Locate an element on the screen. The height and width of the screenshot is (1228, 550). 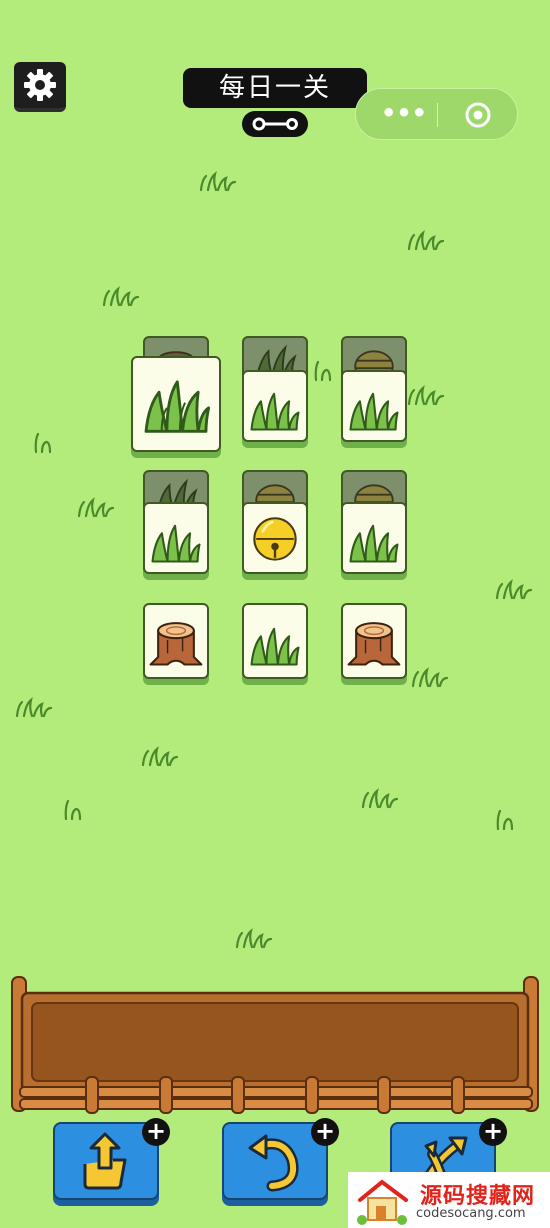
tile-bell is located at coordinates (275, 538).